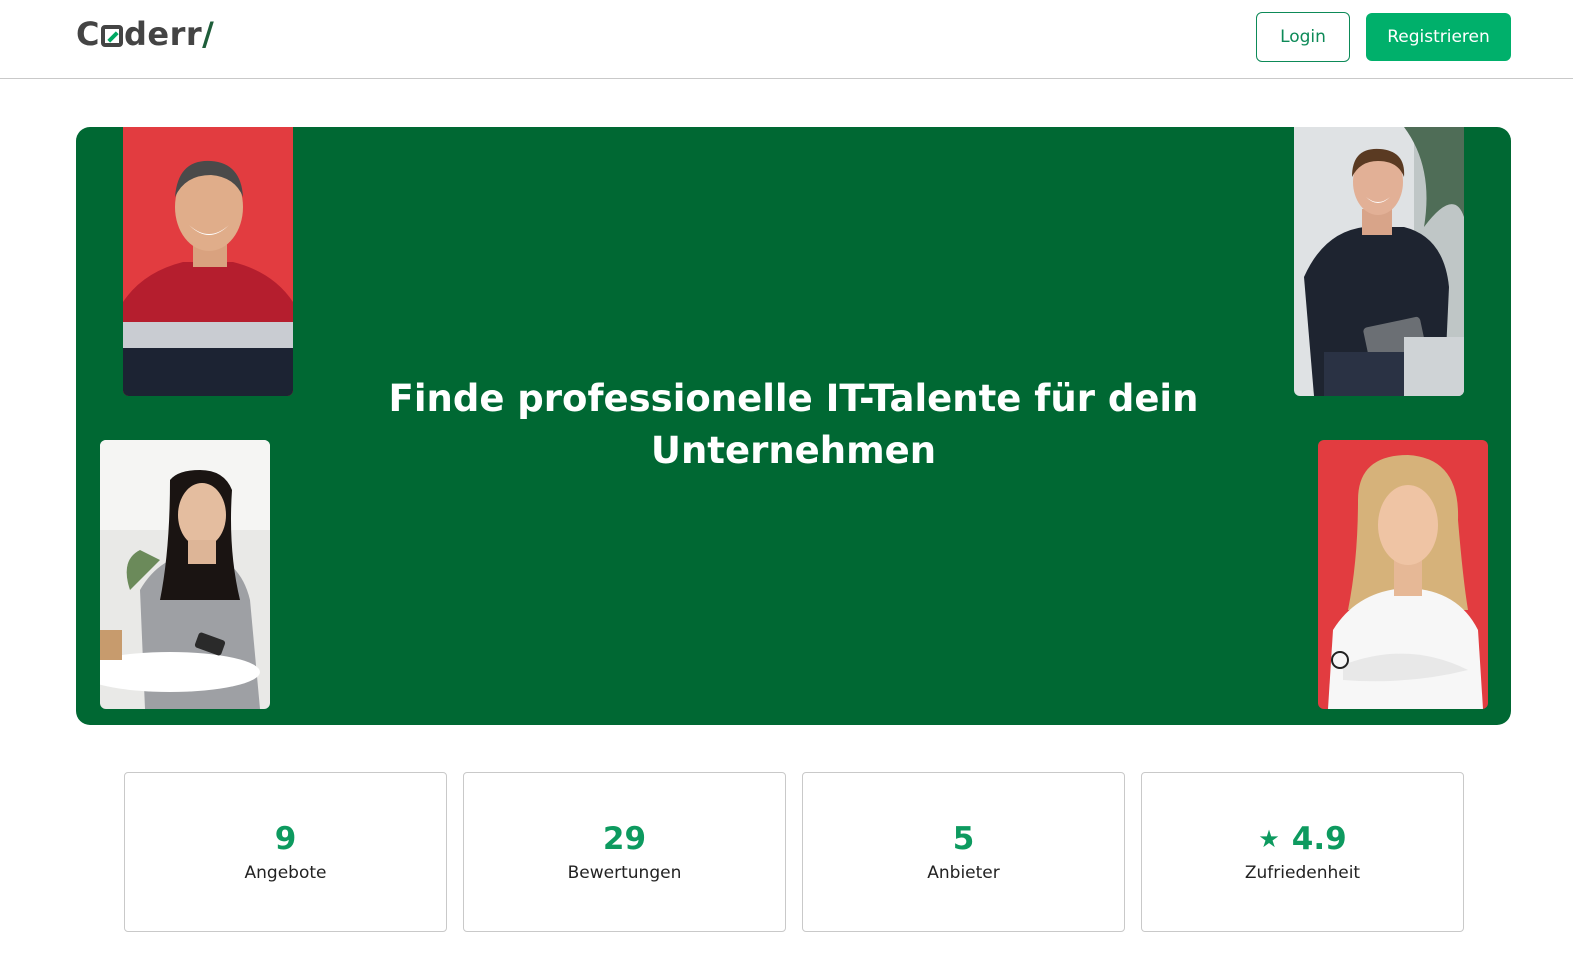 The width and height of the screenshot is (1573, 957). What do you see at coordinates (1319, 839) in the screenshot?
I see `stat-value: 4.9` at bounding box center [1319, 839].